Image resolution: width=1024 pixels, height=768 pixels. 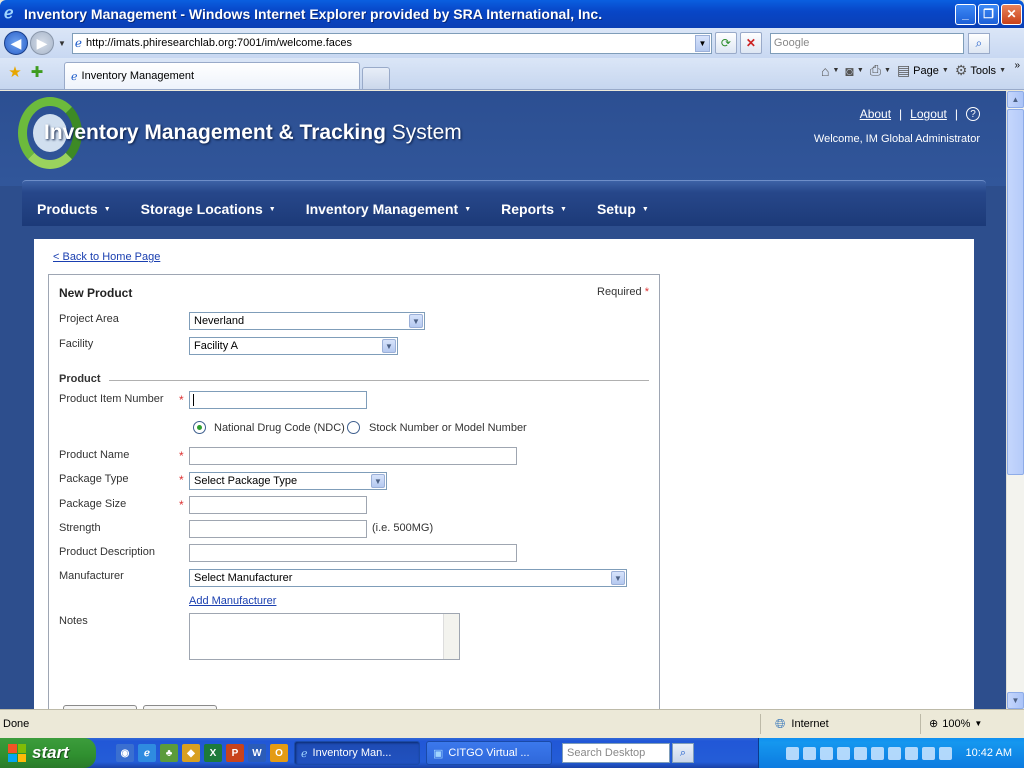 What do you see at coordinates (235, 753) in the screenshot?
I see `powerpoint-icon: P` at bounding box center [235, 753].